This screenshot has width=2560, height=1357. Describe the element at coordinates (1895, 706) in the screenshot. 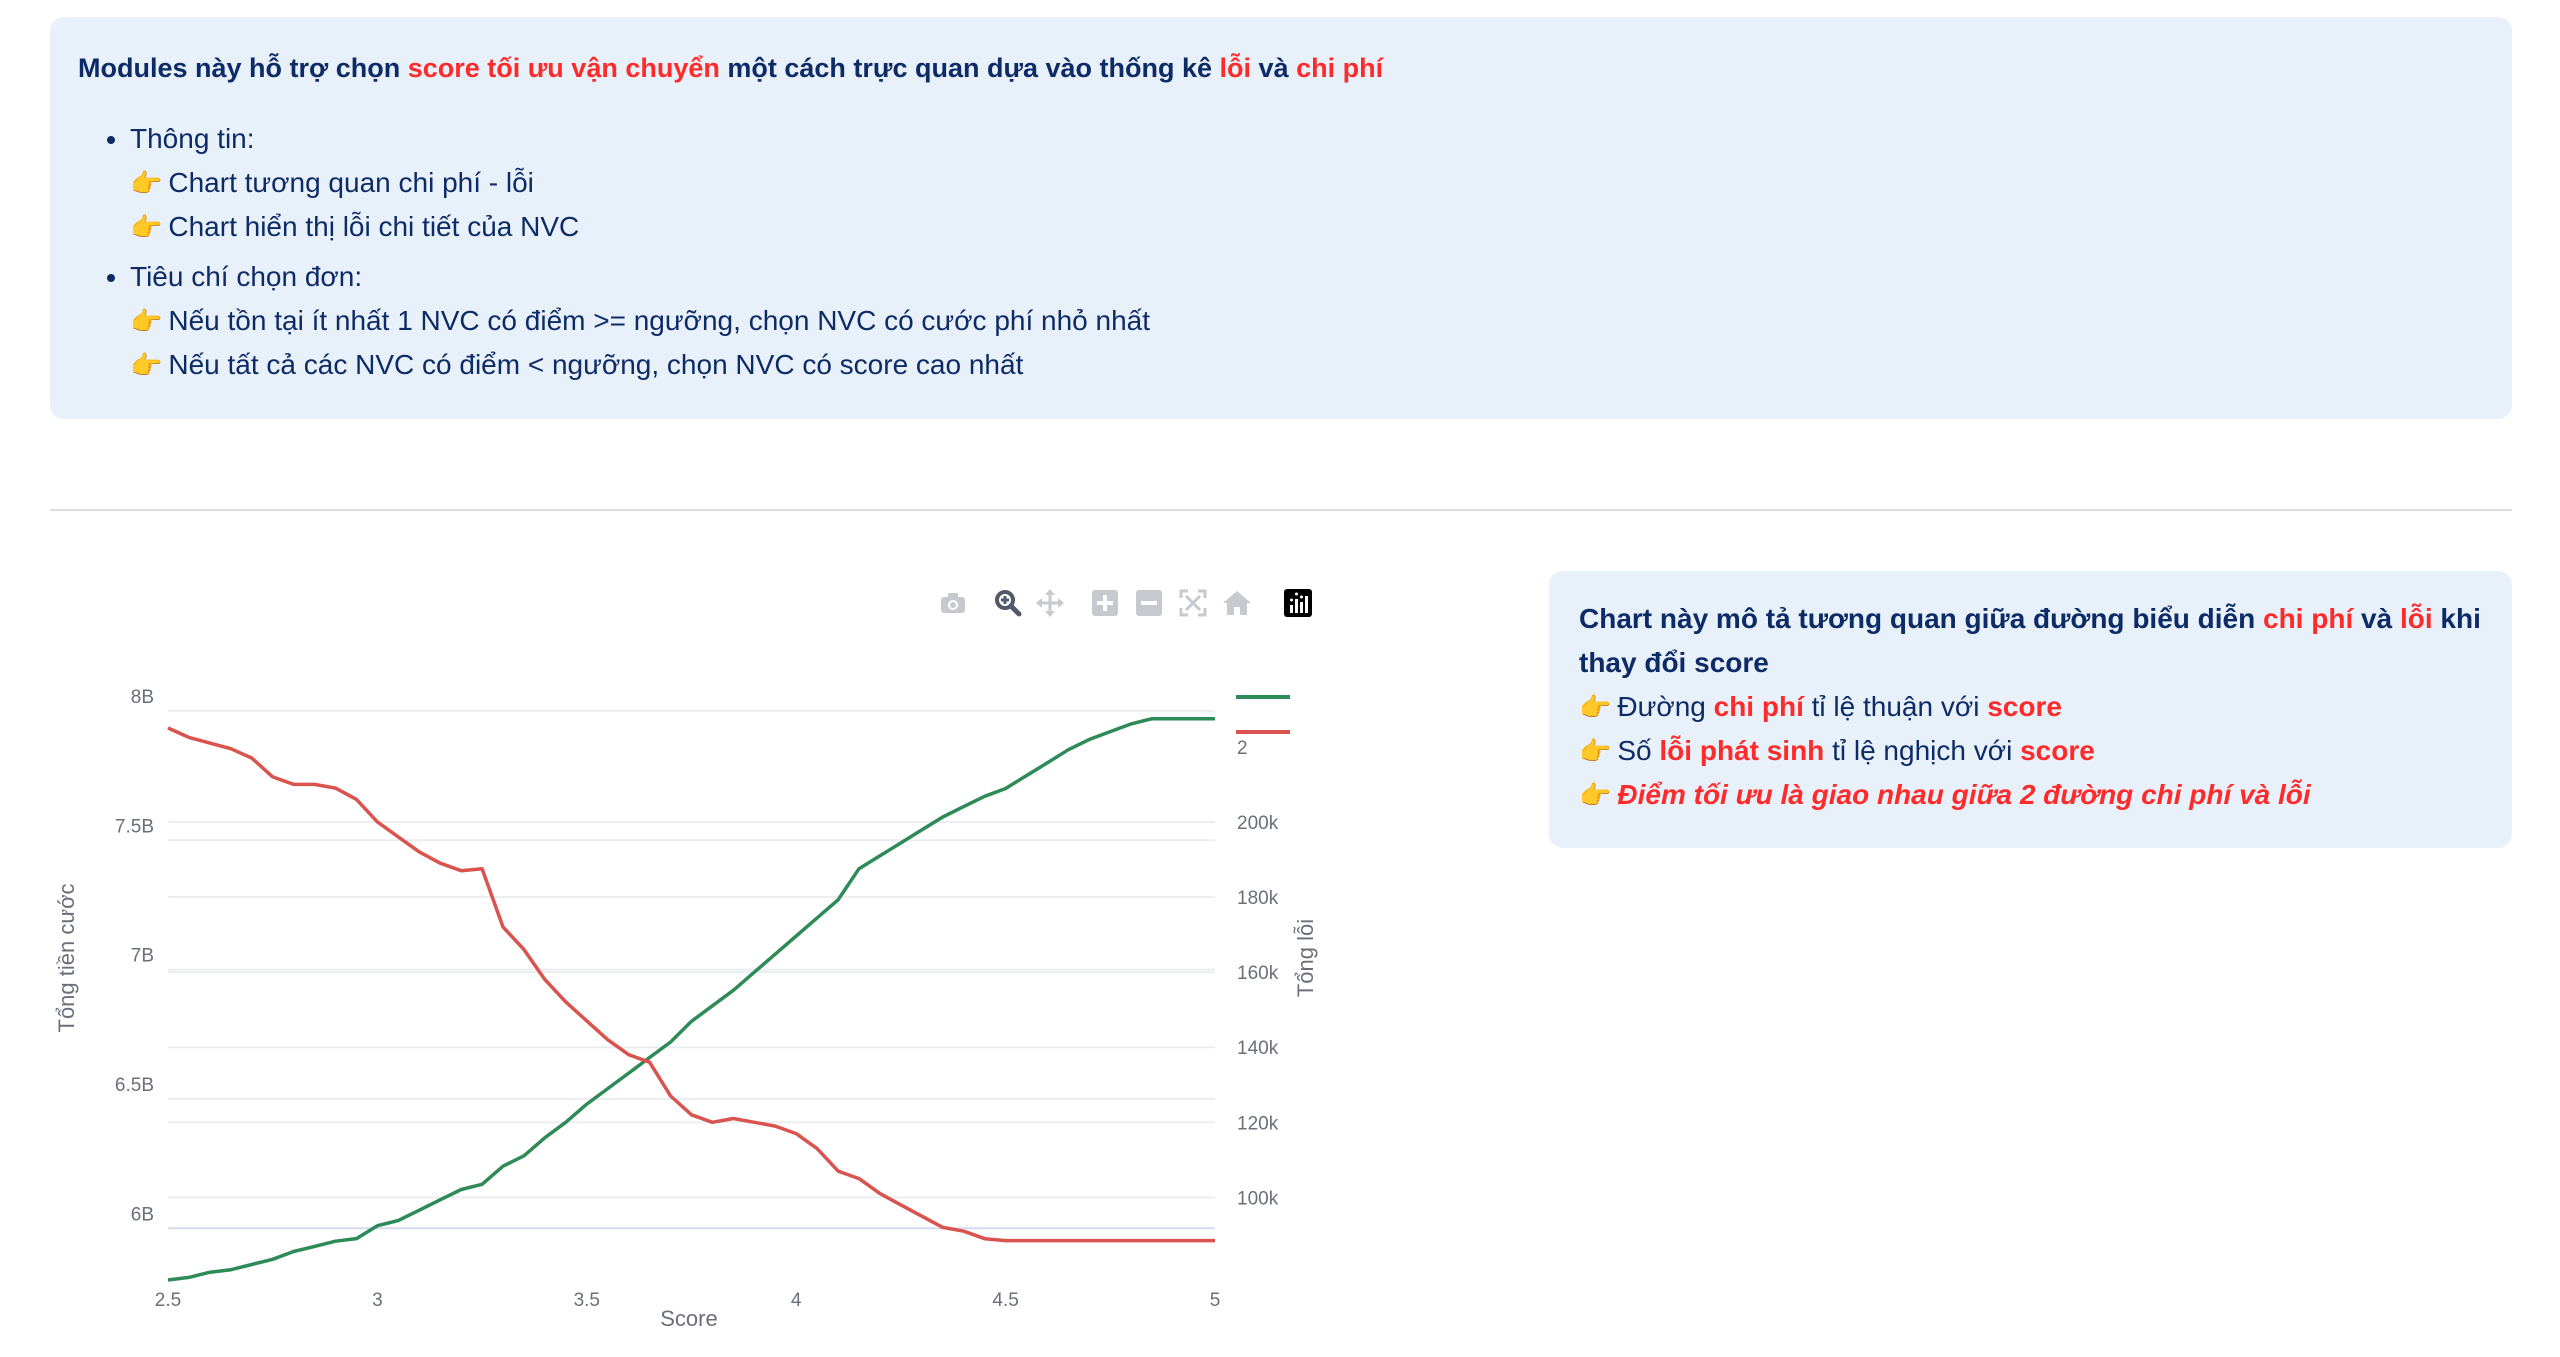

I see `desc-text: tỉ lệ thuận với` at that location.